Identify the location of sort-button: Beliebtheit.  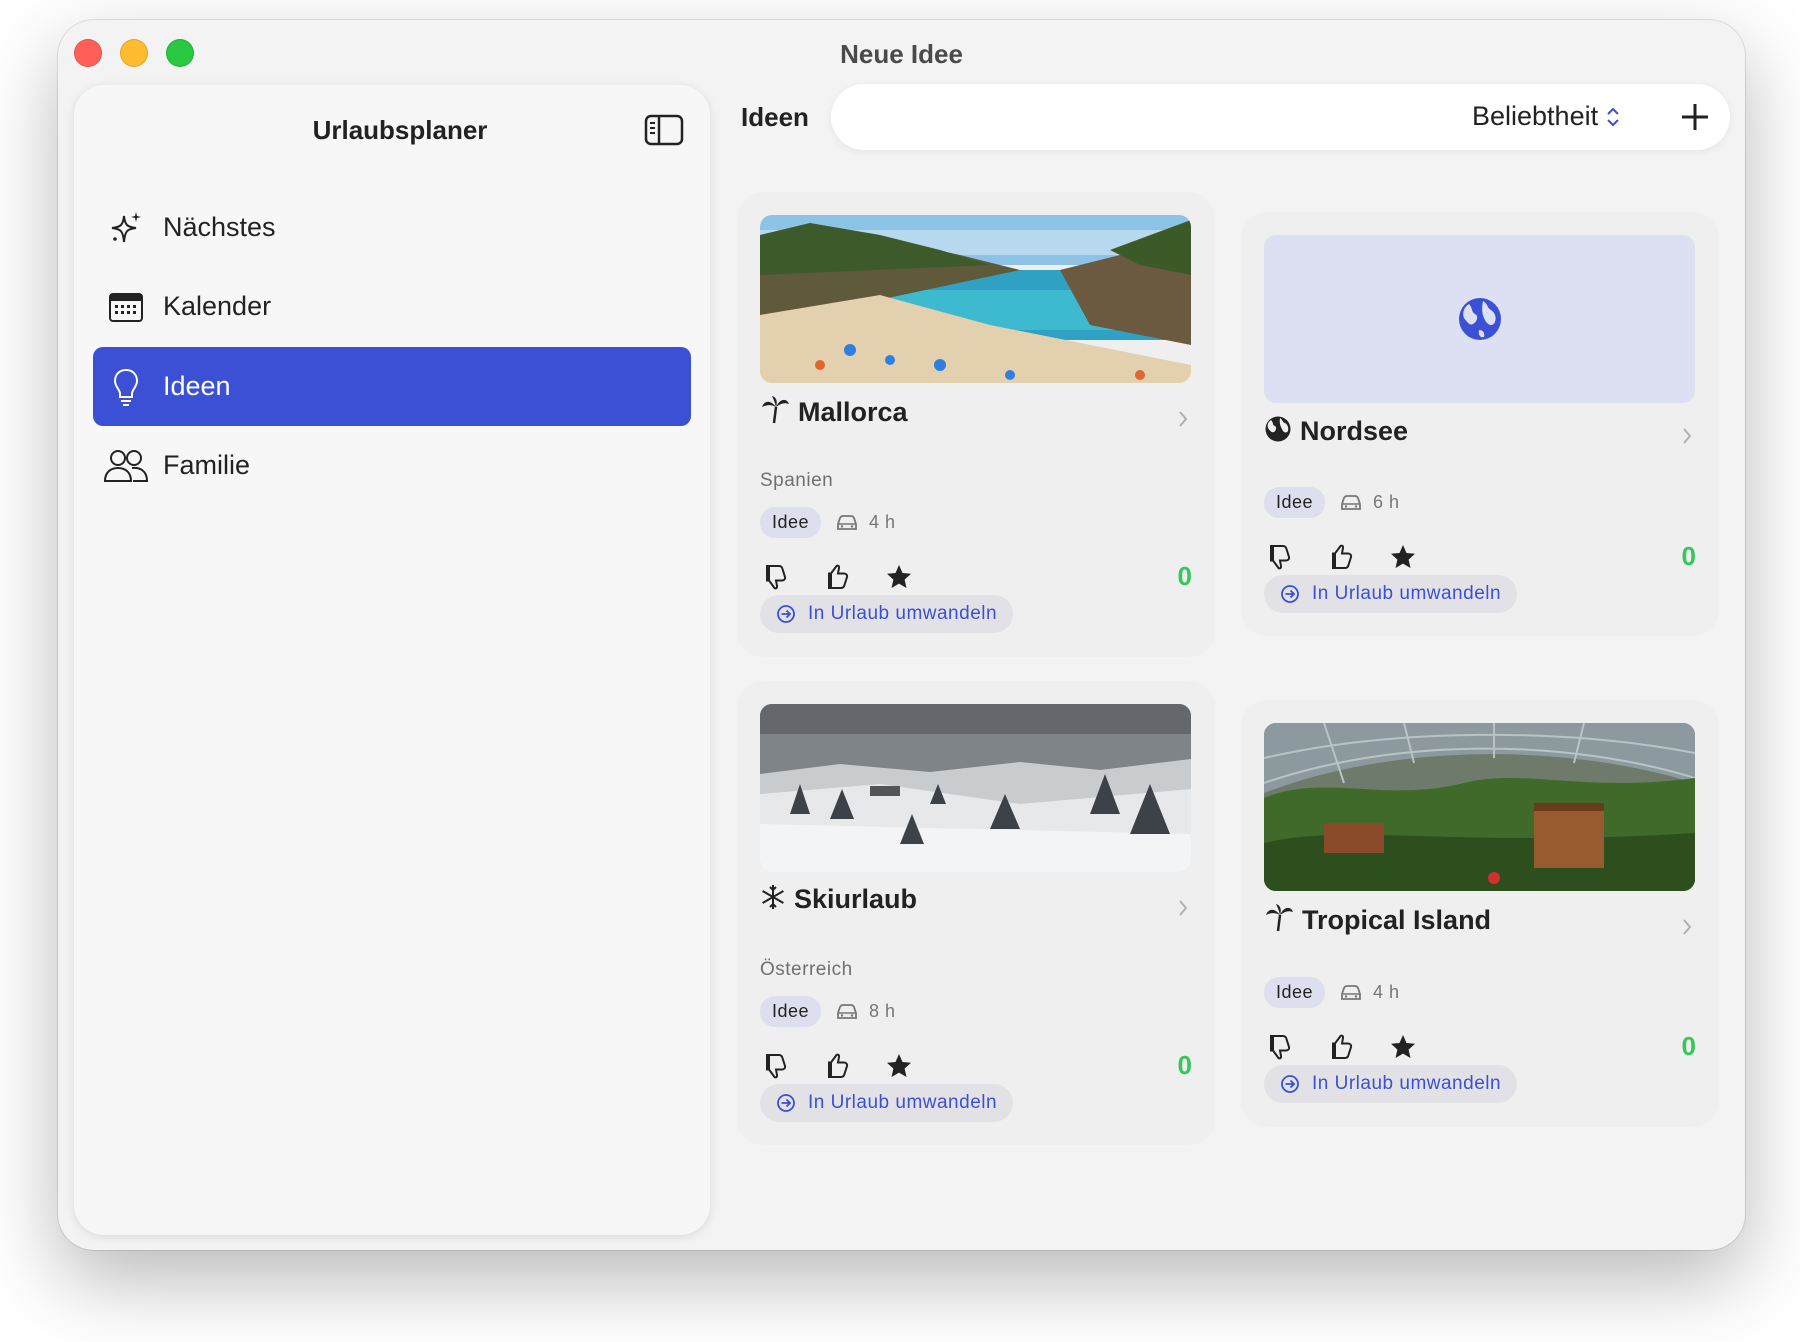
(1546, 116).